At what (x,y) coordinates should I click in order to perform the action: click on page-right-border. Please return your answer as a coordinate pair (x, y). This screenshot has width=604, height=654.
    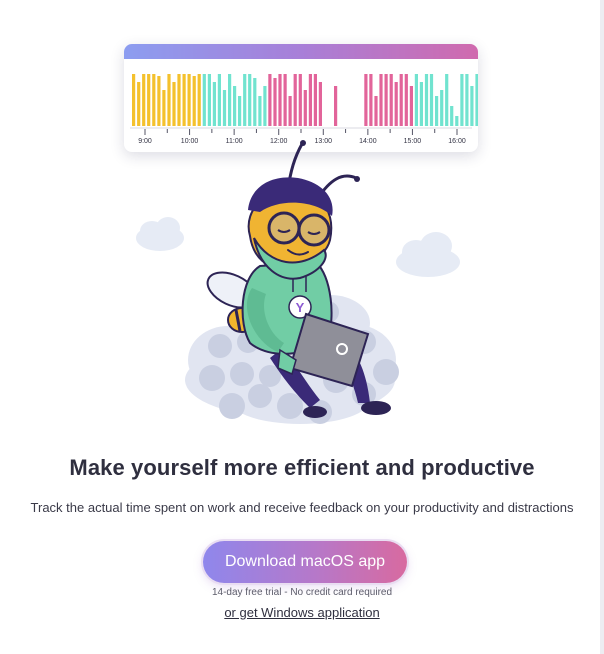
    Looking at the image, I should click on (602, 327).